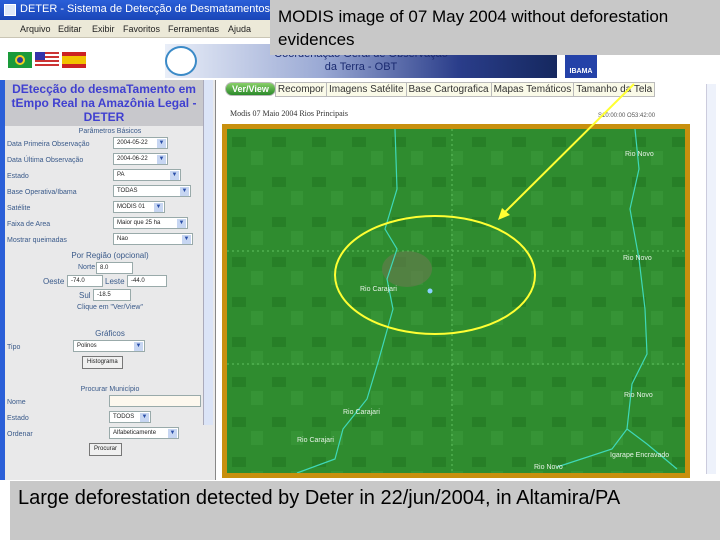 This screenshot has height=540, width=720. What do you see at coordinates (112, 295) in the screenshot?
I see `sul-input: -18.5` at bounding box center [112, 295].